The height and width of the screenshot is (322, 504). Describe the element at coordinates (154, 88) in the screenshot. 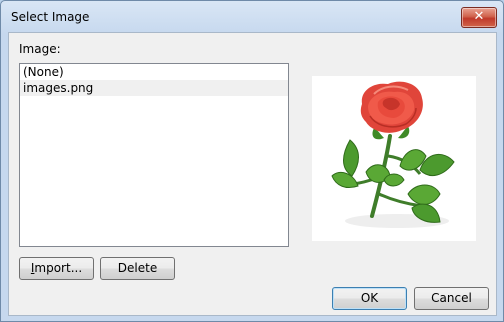

I see `list-item-images-png: images.png` at that location.